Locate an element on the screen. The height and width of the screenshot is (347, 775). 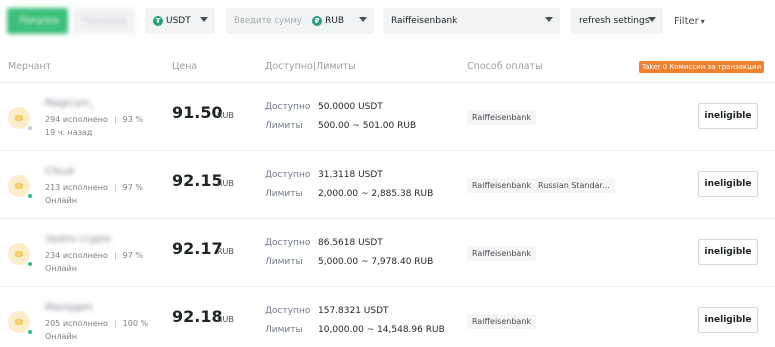
limits-value: 10,000.00 ~ 14,548.96 RUB is located at coordinates (381, 330).